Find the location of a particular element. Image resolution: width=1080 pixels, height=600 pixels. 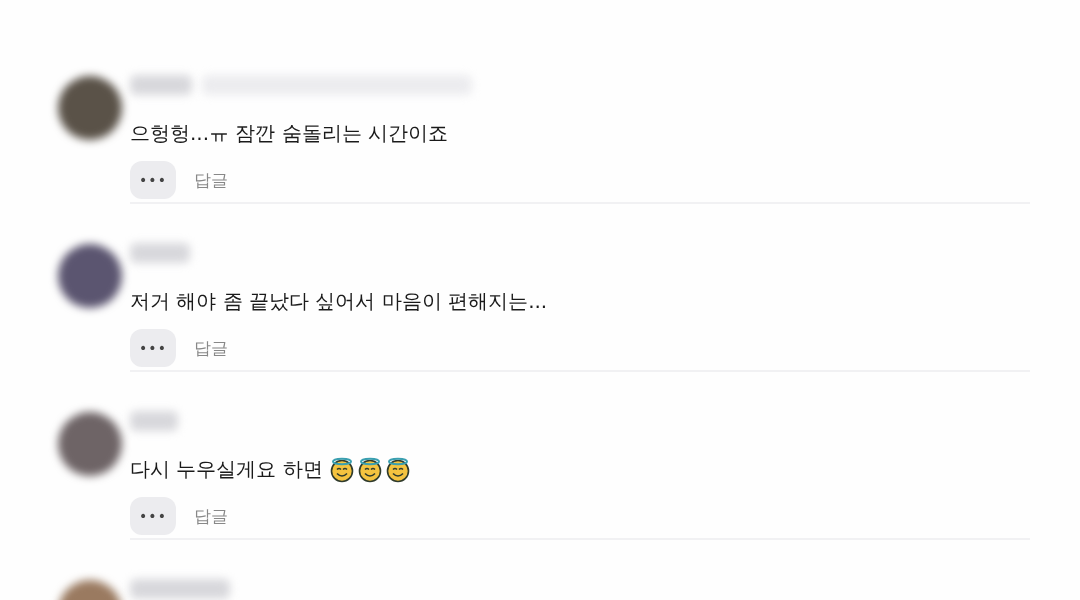

comment-text: 다시 누우실게요 하면 is located at coordinates (226, 469).